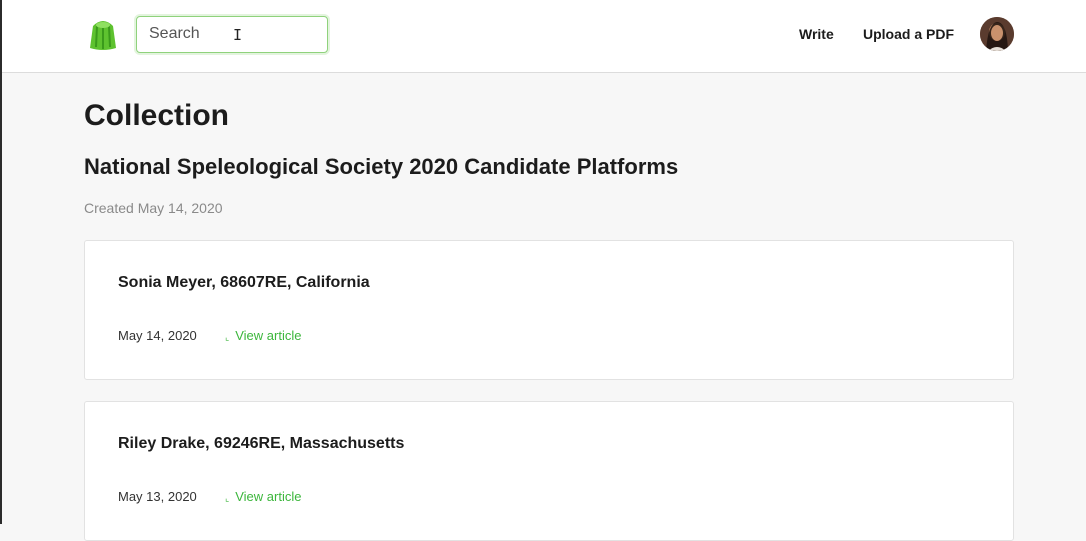 This screenshot has width=1086, height=541. I want to click on article-date: May 14, 2020, so click(157, 335).